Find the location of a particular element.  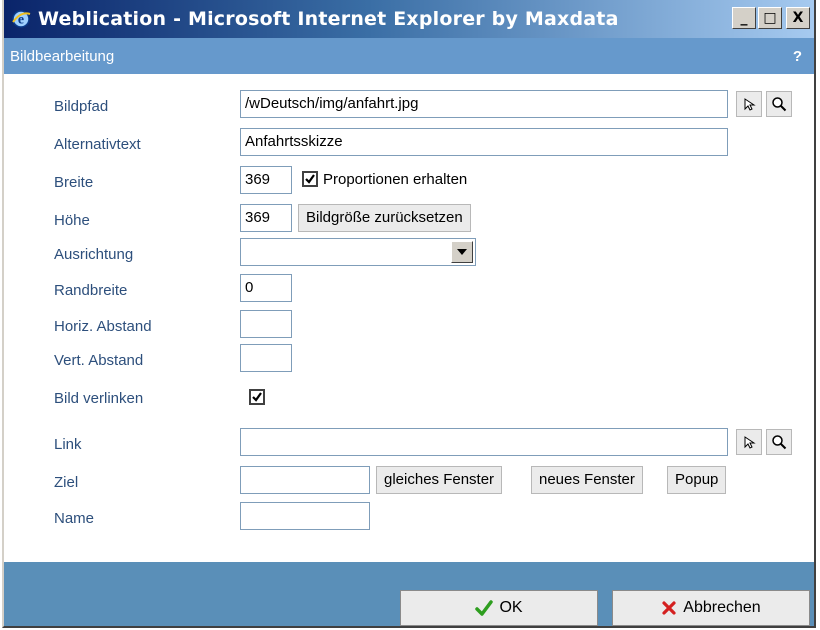

bildpfad-browse-button is located at coordinates (749, 104).